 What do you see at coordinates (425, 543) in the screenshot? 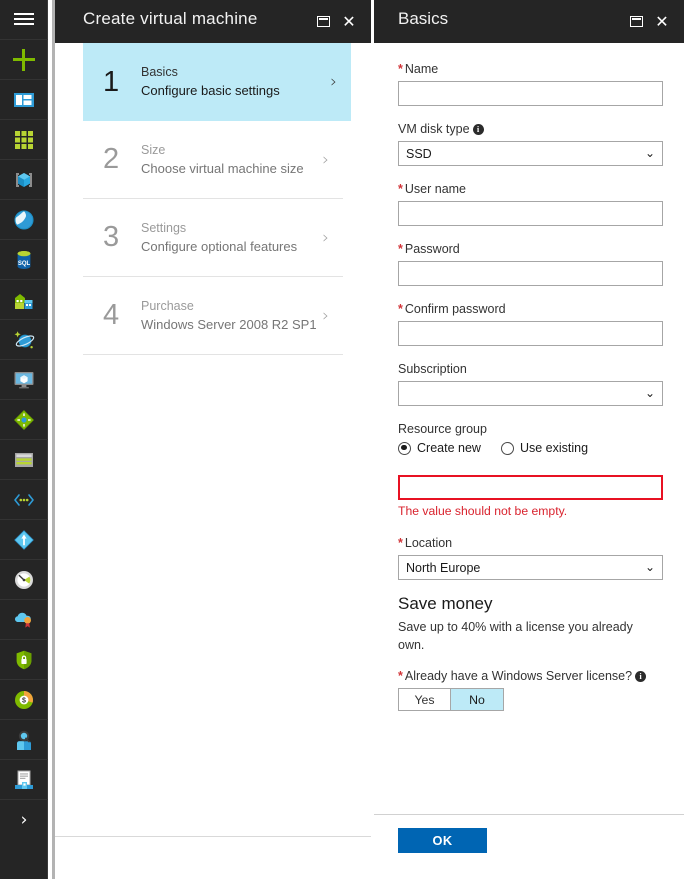
I see `field-location-label: * Location` at bounding box center [425, 543].